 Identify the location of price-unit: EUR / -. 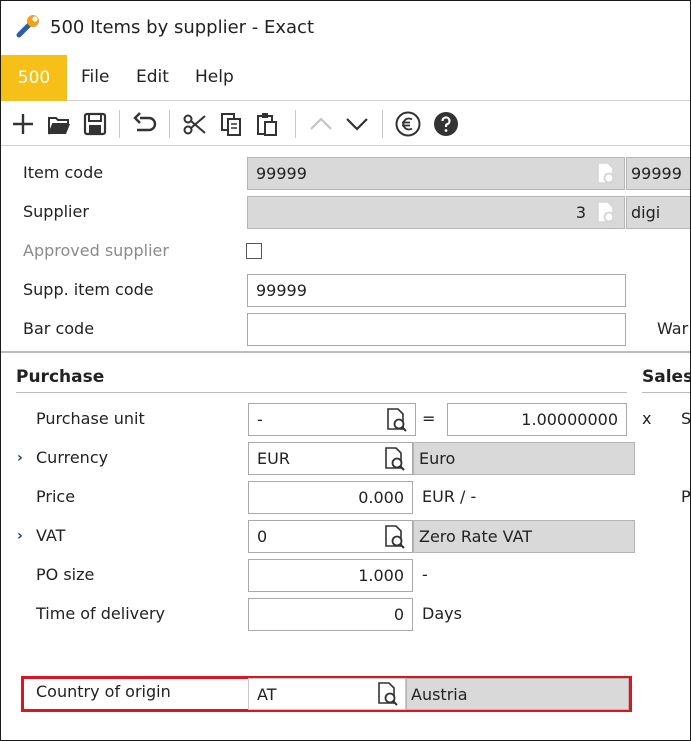
(449, 496).